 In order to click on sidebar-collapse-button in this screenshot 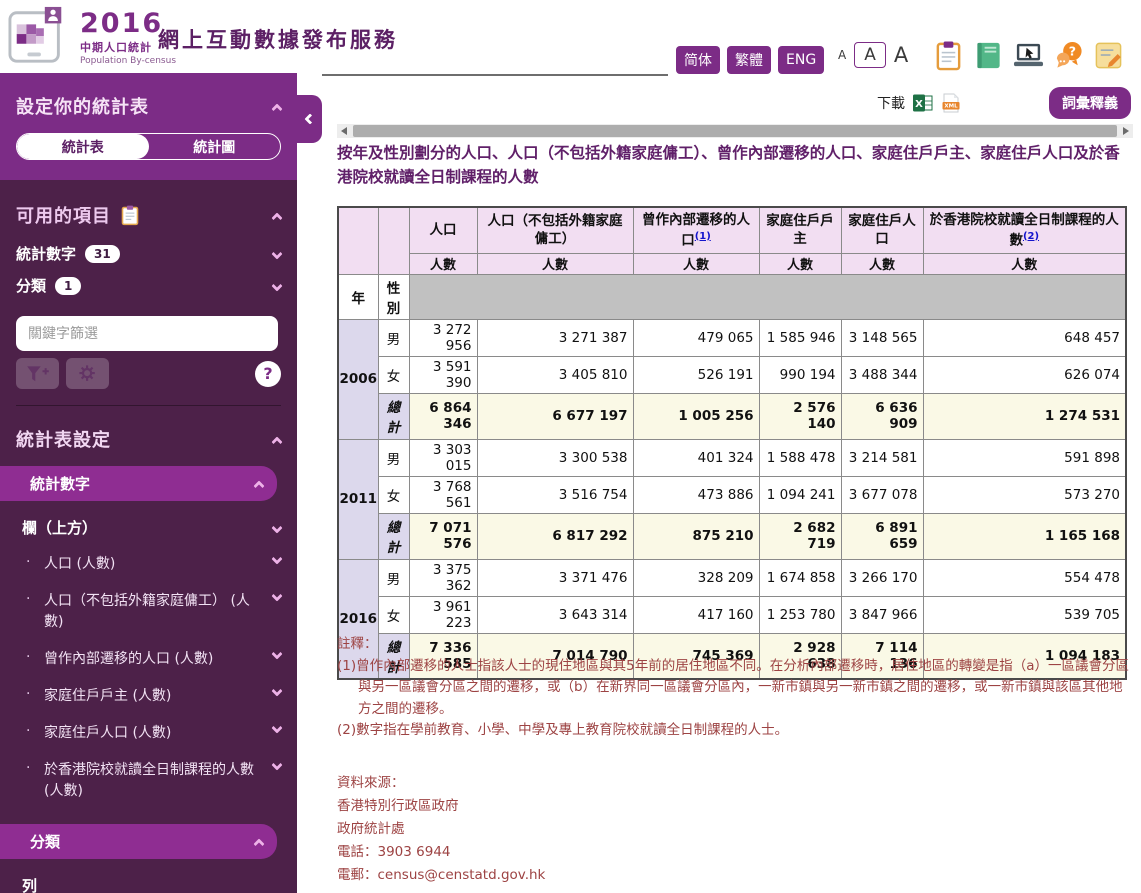, I will do `click(309, 119)`.